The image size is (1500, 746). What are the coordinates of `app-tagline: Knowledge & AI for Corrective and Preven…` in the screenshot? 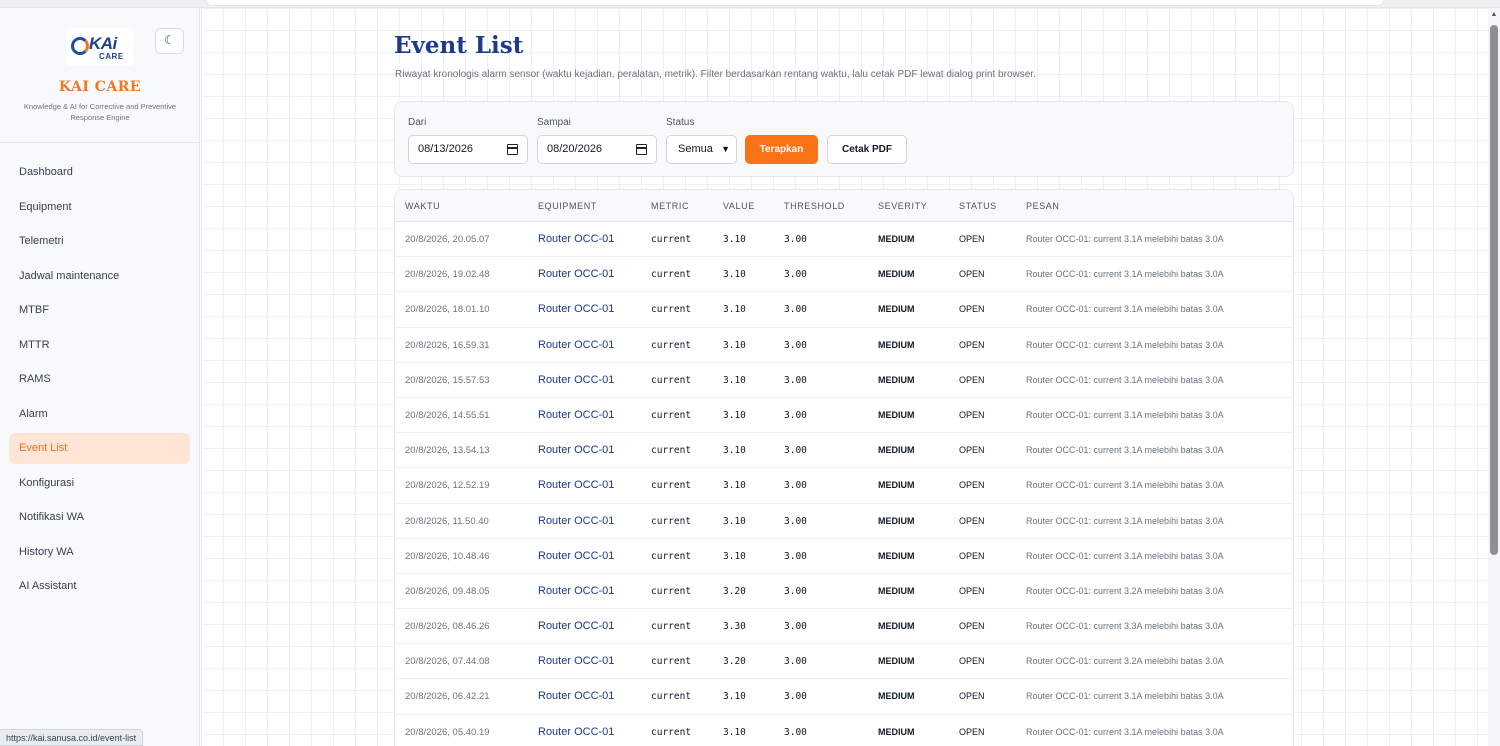 It's located at (100, 112).